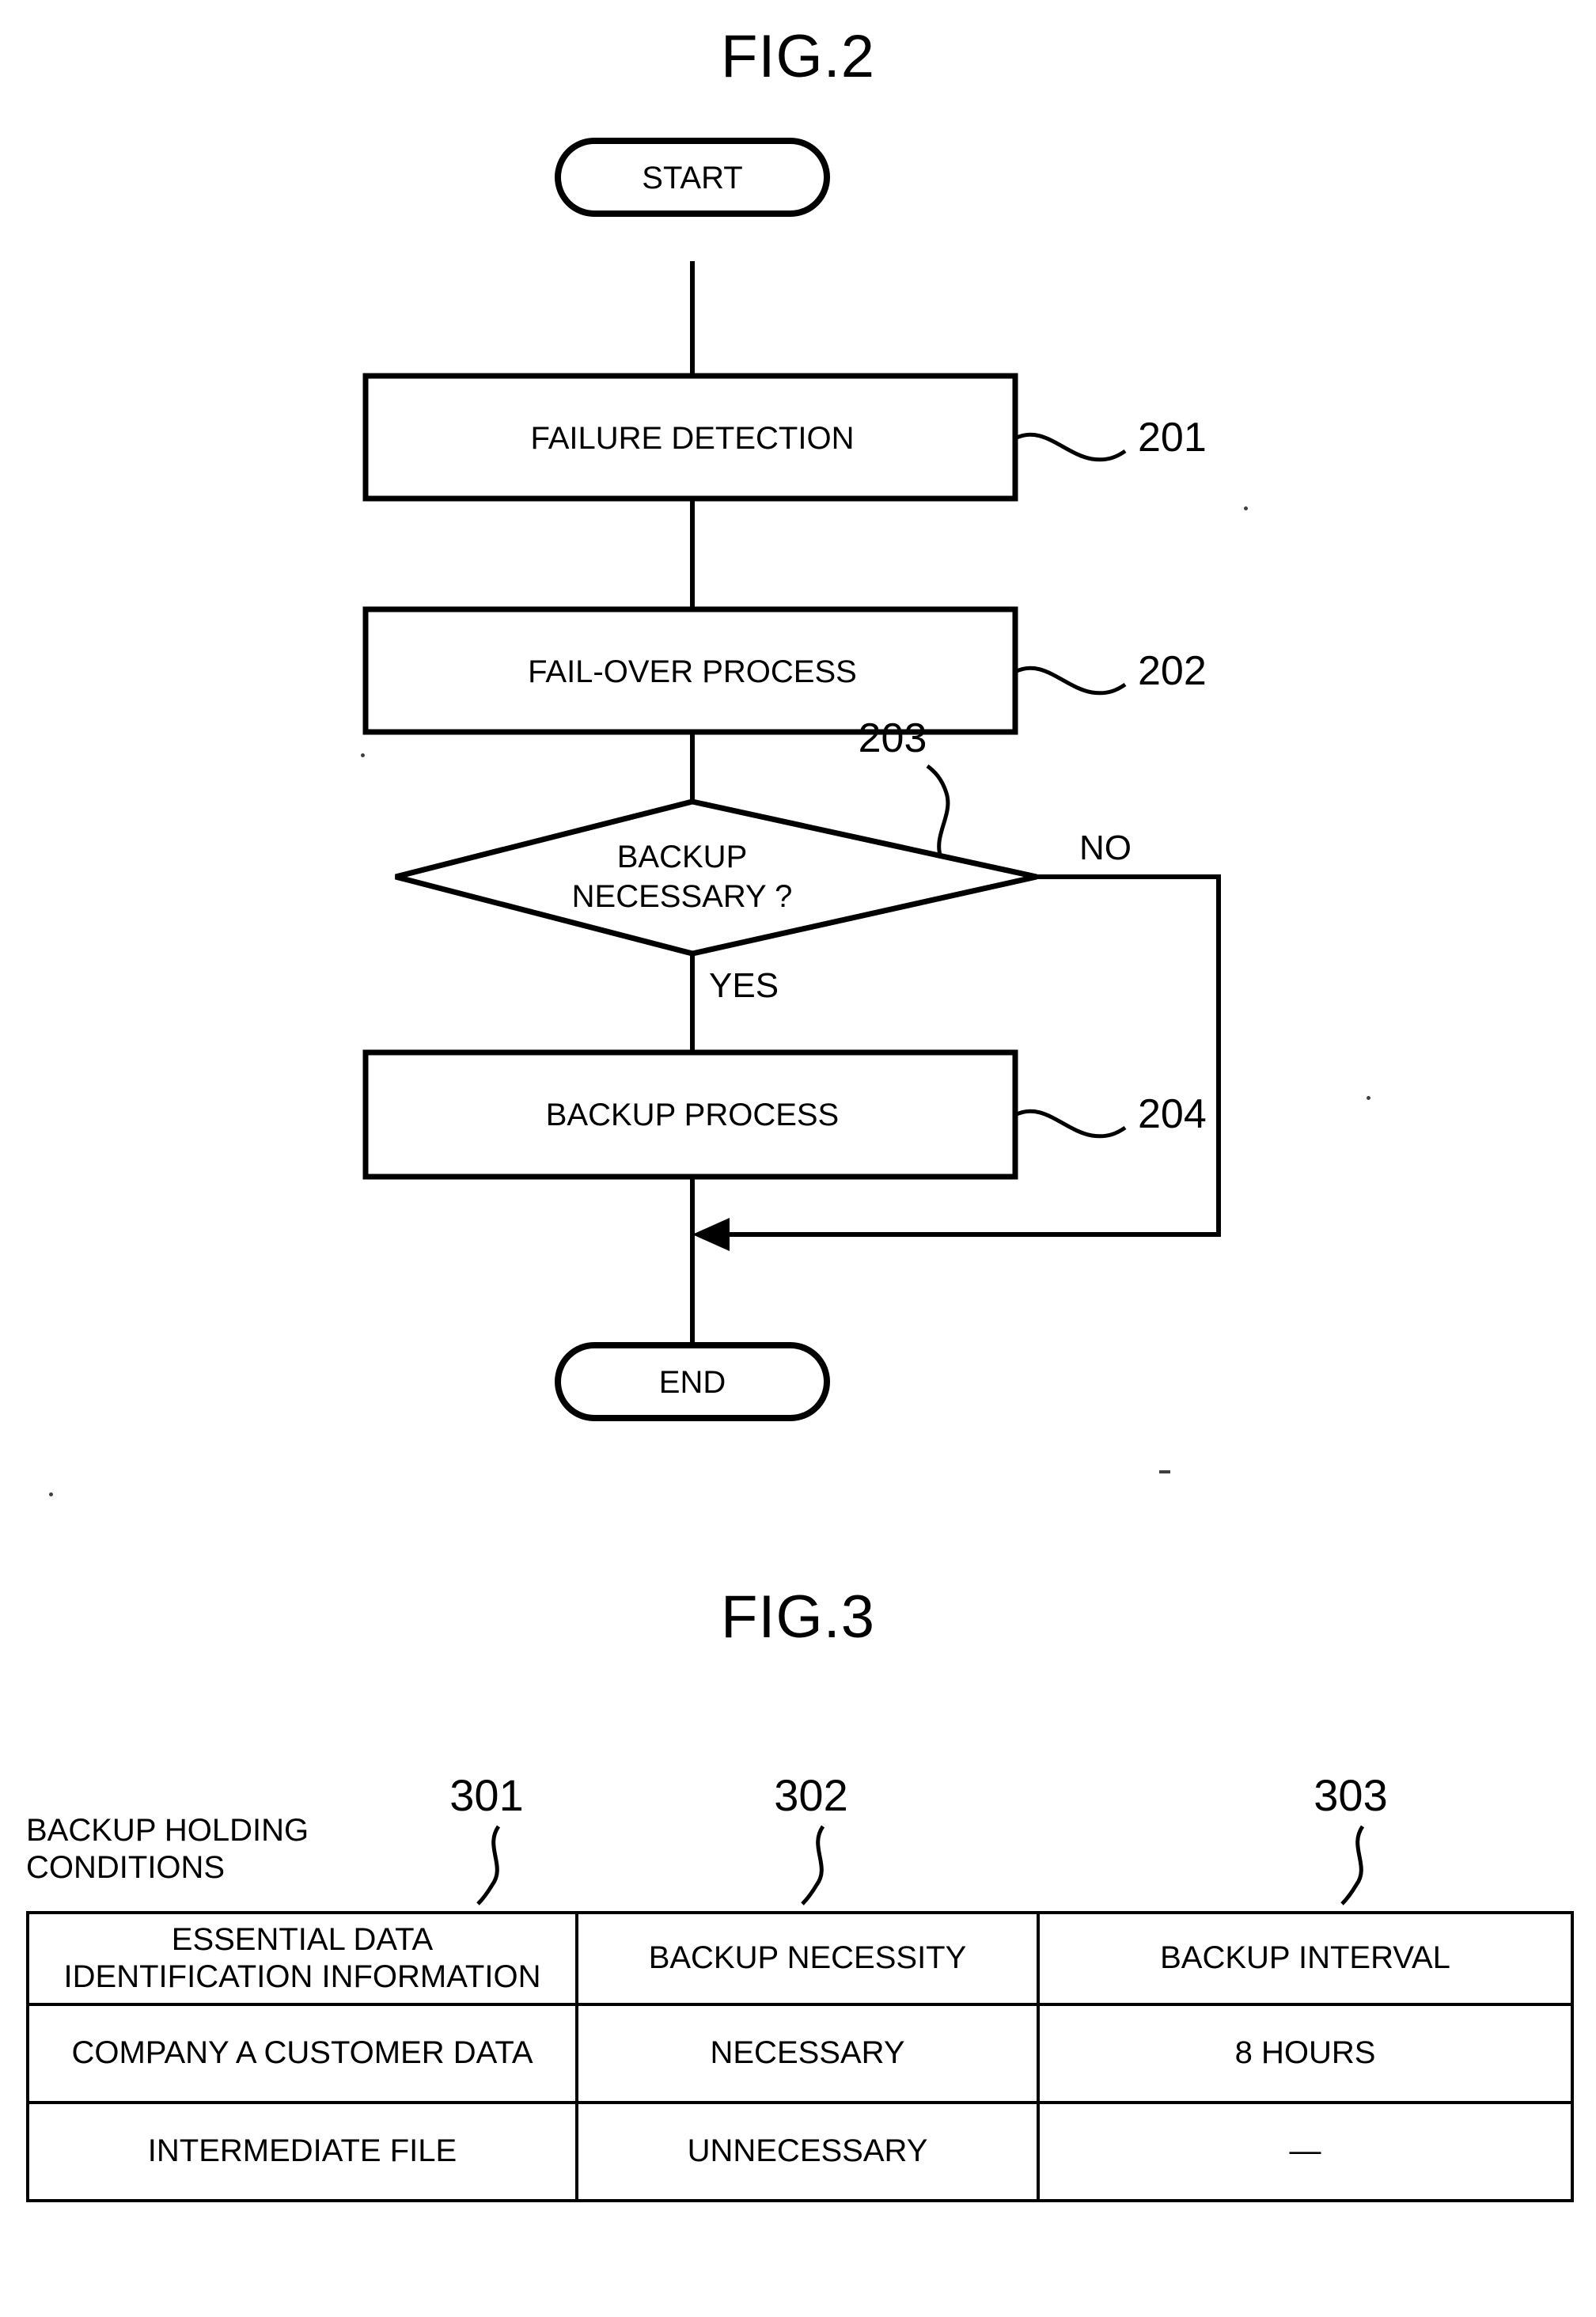  What do you see at coordinates (302, 2053) in the screenshot?
I see `cell-essential-data: COMPANY A CUSTOMER DATA` at bounding box center [302, 2053].